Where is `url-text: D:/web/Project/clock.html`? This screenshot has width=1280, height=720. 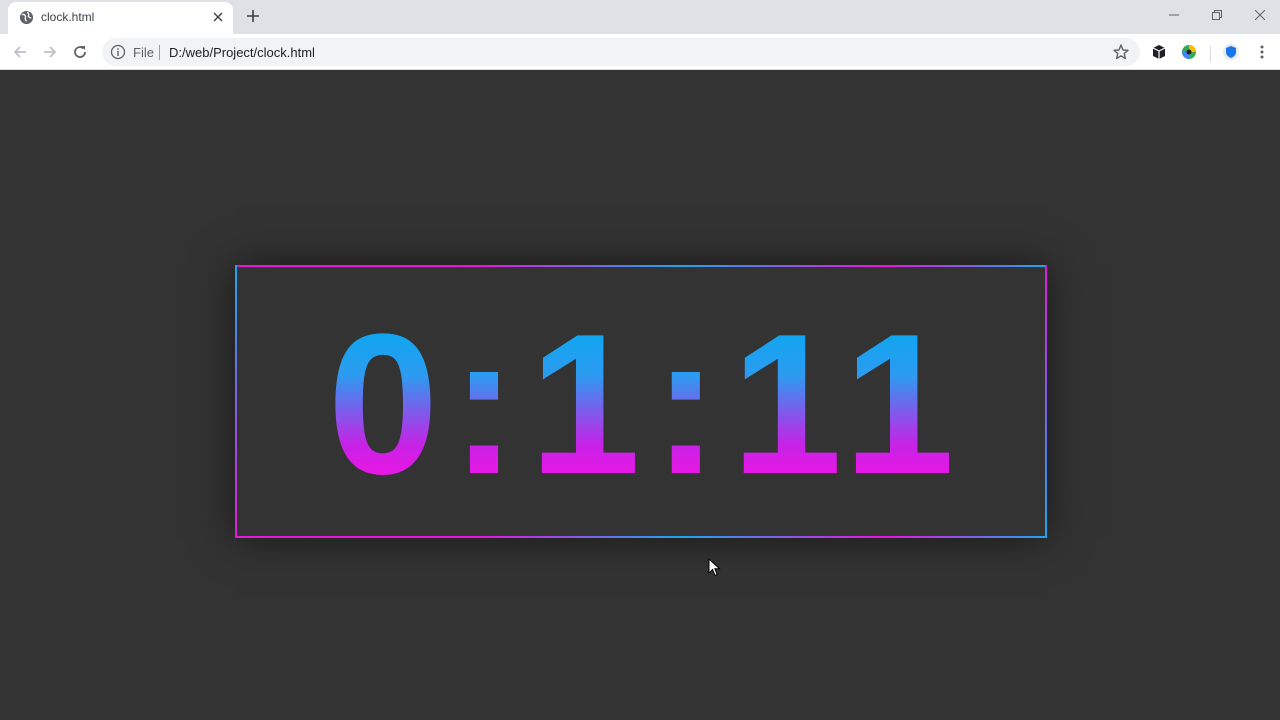
url-text: D:/web/Project/clock.html is located at coordinates (242, 52).